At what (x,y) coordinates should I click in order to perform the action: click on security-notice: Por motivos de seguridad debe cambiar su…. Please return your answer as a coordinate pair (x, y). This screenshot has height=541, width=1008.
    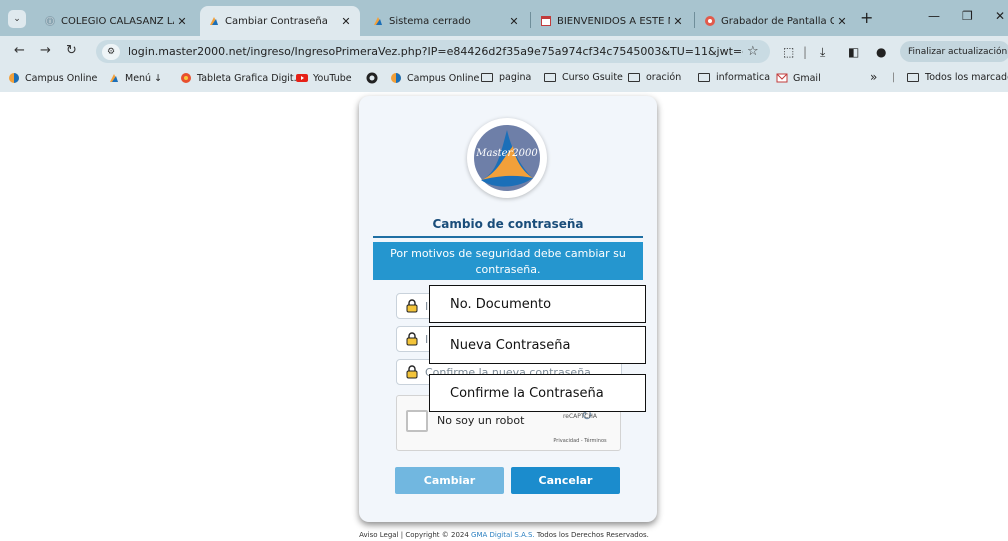
    Looking at the image, I should click on (508, 261).